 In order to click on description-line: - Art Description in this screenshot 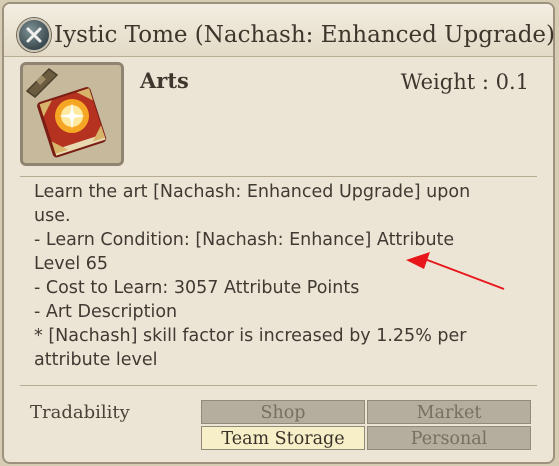, I will do `click(106, 312)`.